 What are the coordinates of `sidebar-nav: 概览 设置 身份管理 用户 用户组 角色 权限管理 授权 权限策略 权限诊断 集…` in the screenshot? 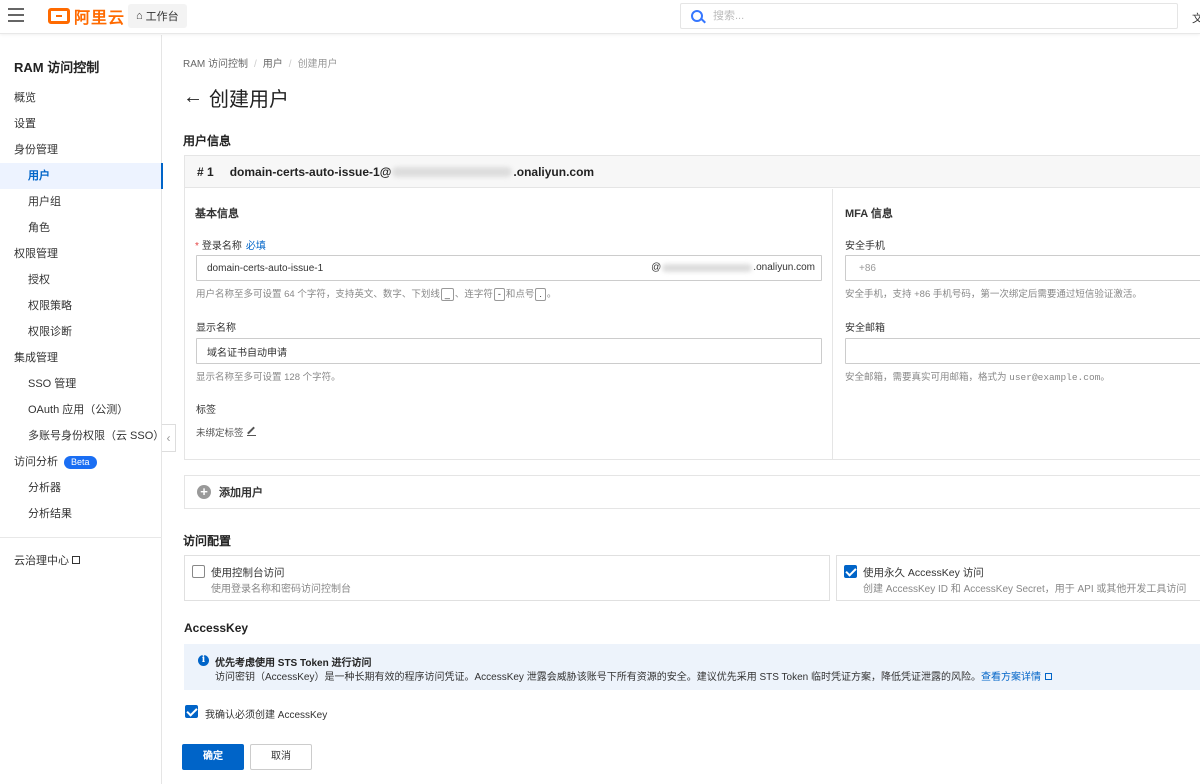 It's located at (82, 329).